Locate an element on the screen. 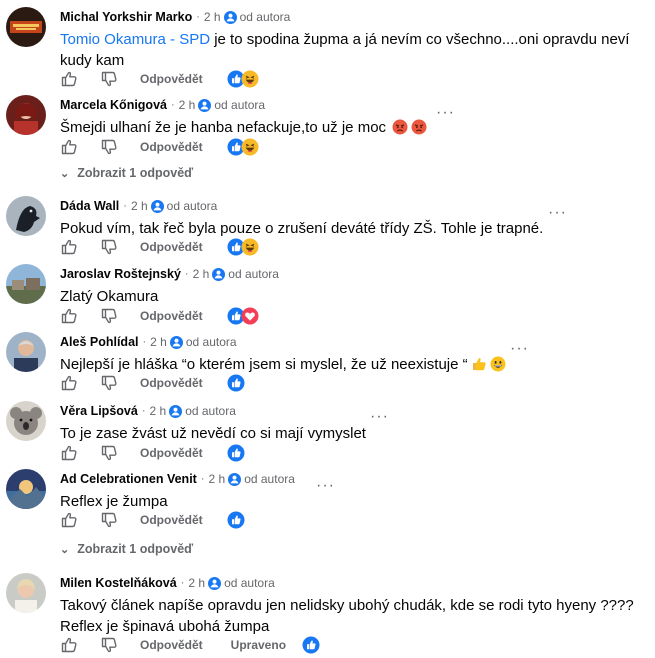 The height and width of the screenshot is (658, 655). love-reaction-icon is located at coordinates (250, 316).